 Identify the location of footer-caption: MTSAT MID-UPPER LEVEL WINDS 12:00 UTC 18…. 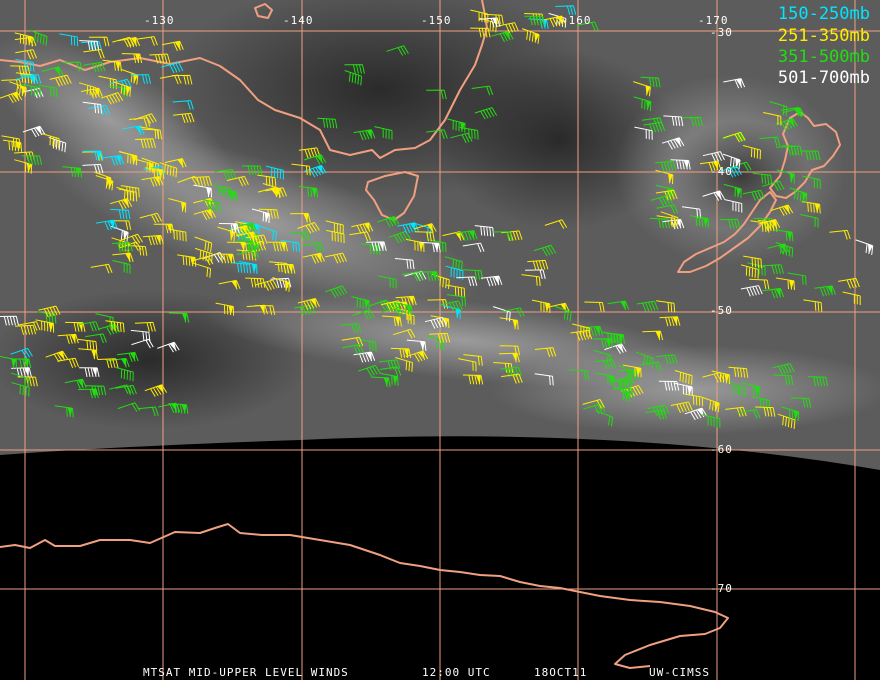
(440, 672).